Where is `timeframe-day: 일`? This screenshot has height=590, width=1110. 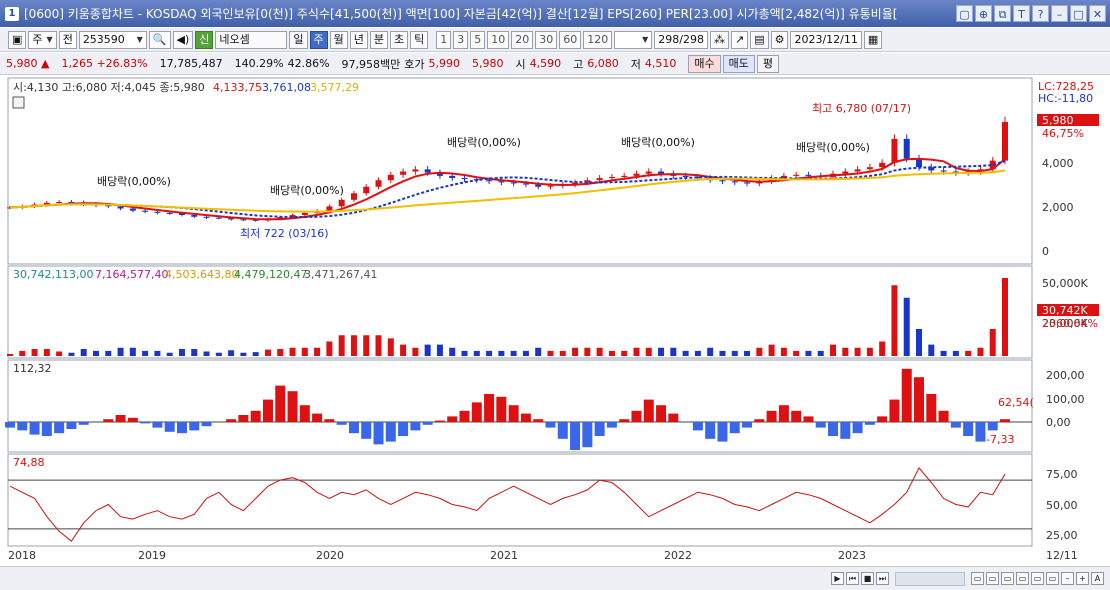 timeframe-day: 일 is located at coordinates (298, 39).